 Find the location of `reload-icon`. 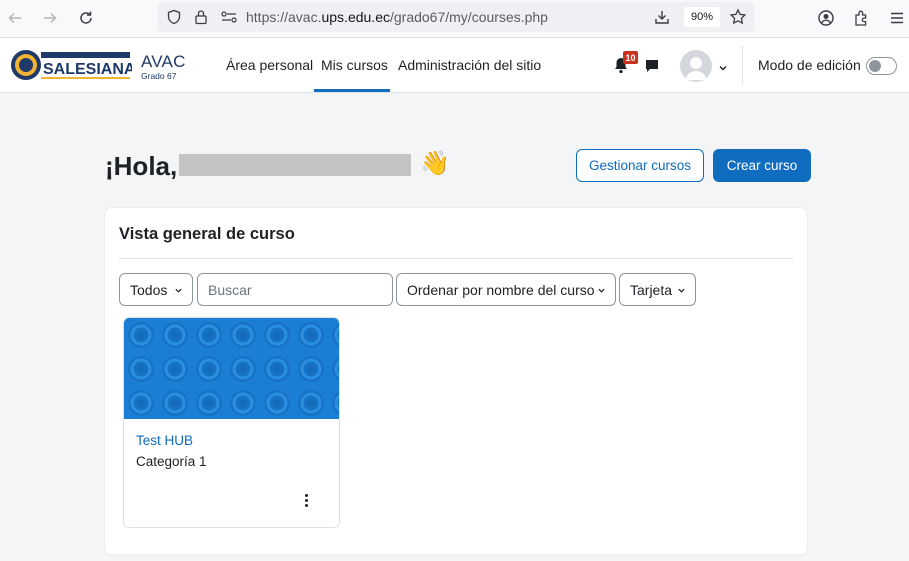

reload-icon is located at coordinates (86, 18).